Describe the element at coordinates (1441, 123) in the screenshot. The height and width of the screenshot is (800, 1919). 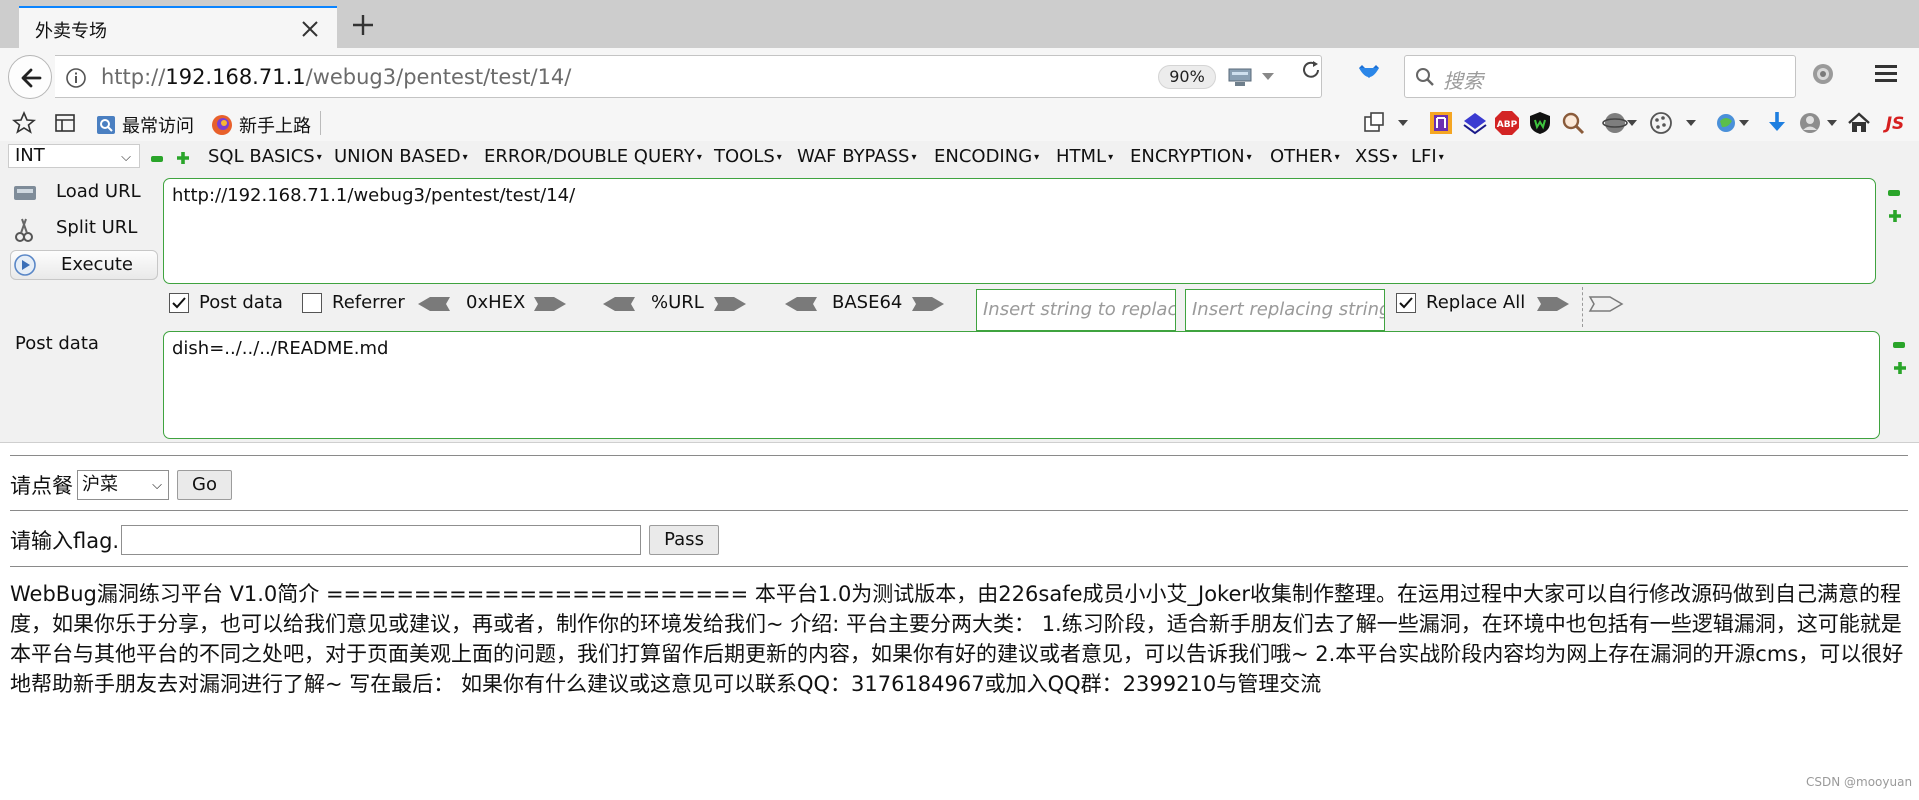
I see `hackbar-extension-icon` at that location.